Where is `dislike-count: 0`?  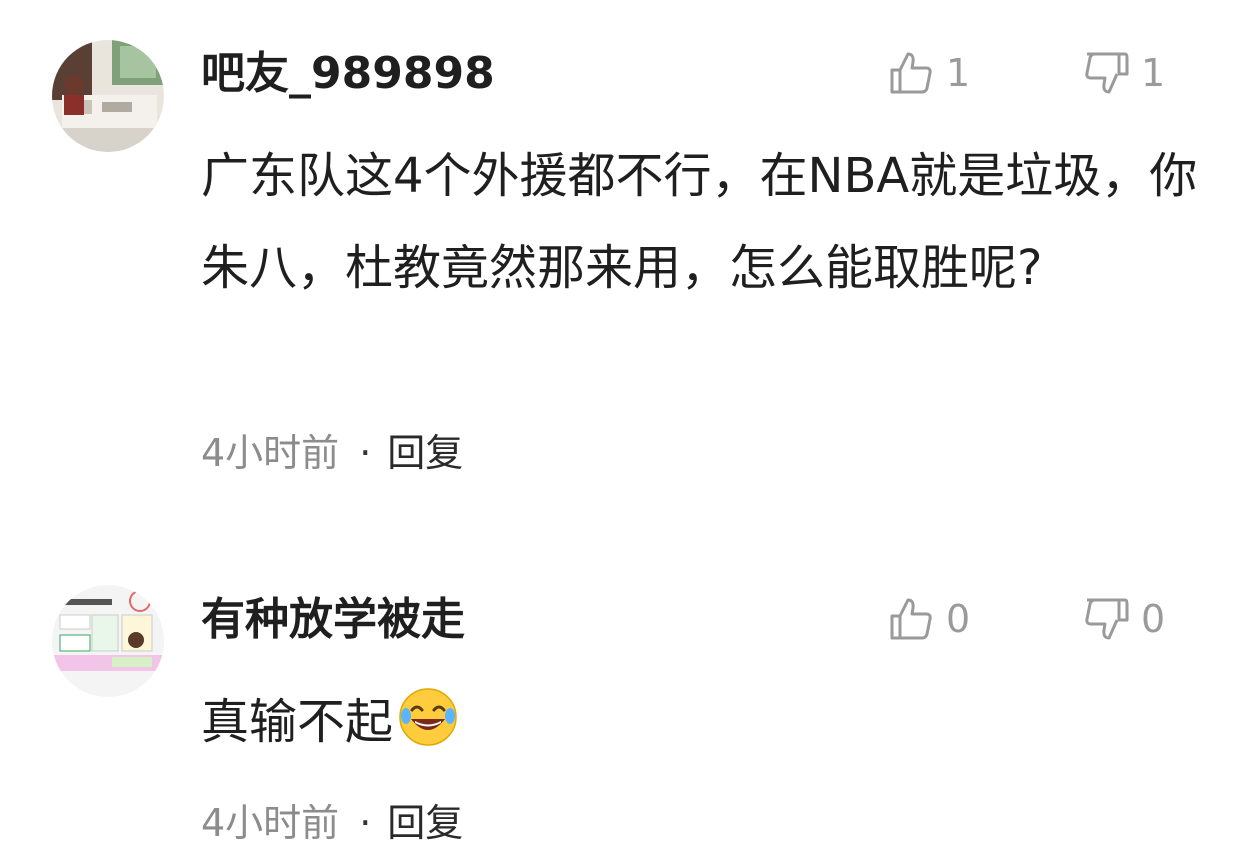
dislike-count: 0 is located at coordinates (1153, 619).